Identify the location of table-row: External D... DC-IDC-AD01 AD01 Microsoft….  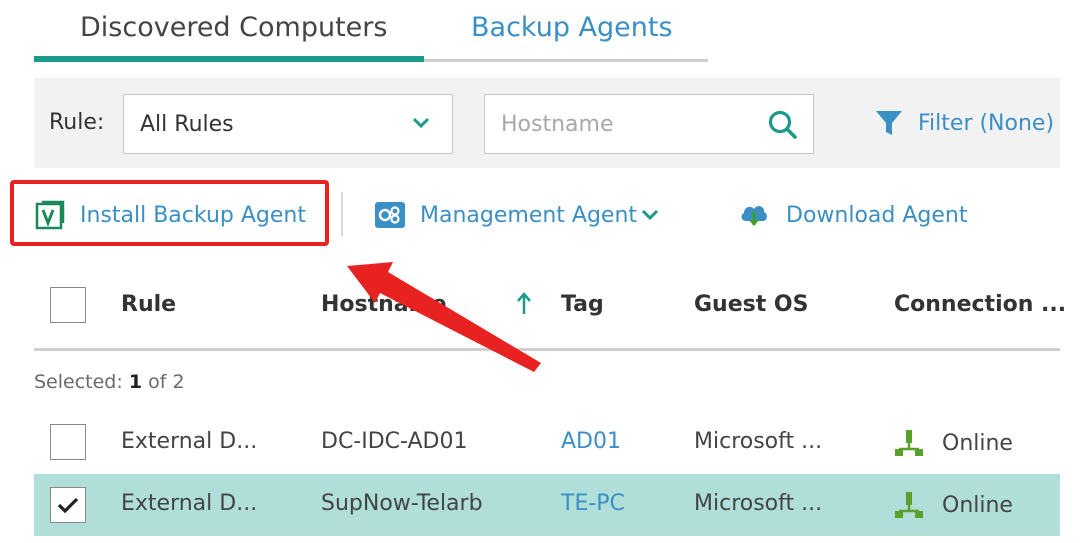
(547, 443).